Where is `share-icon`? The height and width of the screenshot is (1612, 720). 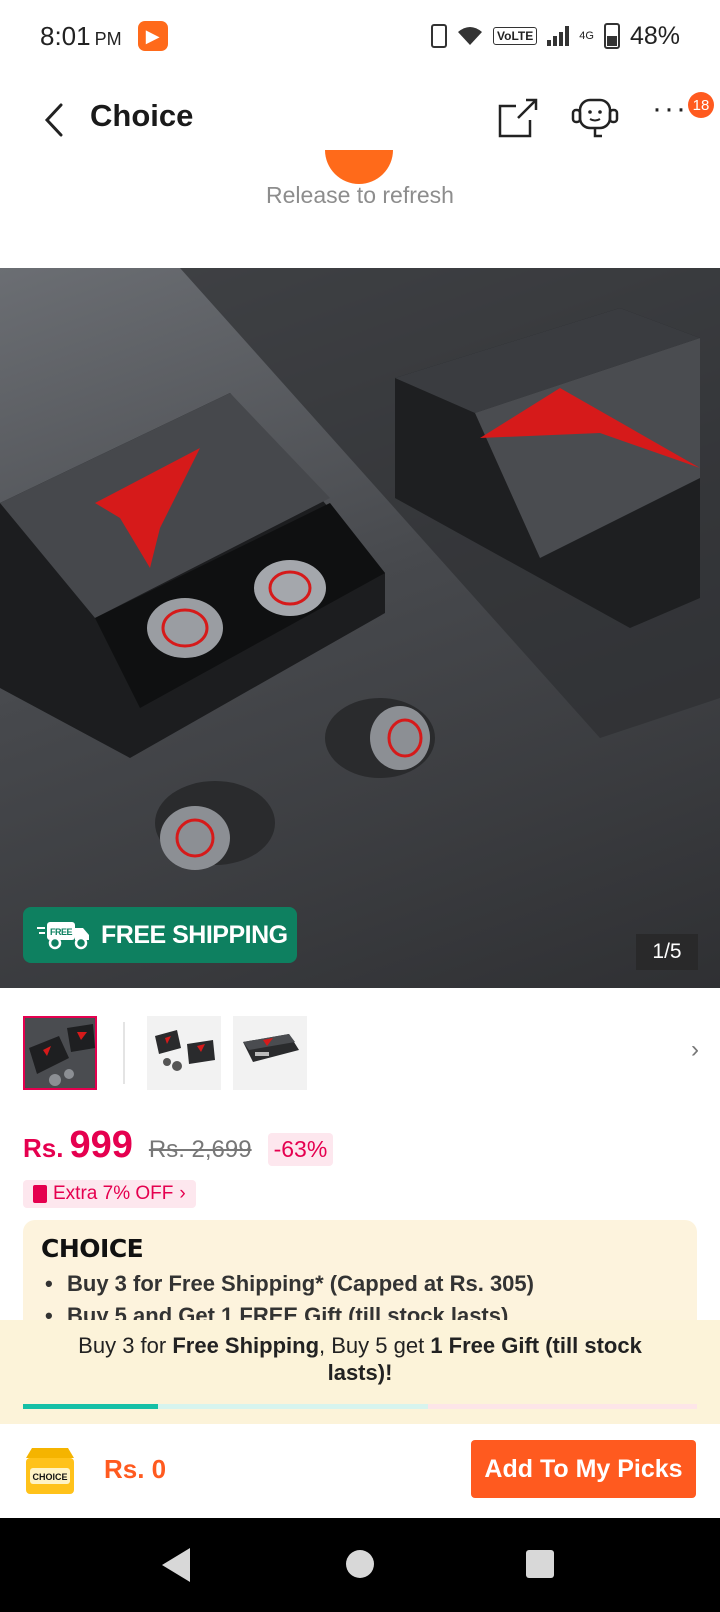
share-icon is located at coordinates (518, 118).